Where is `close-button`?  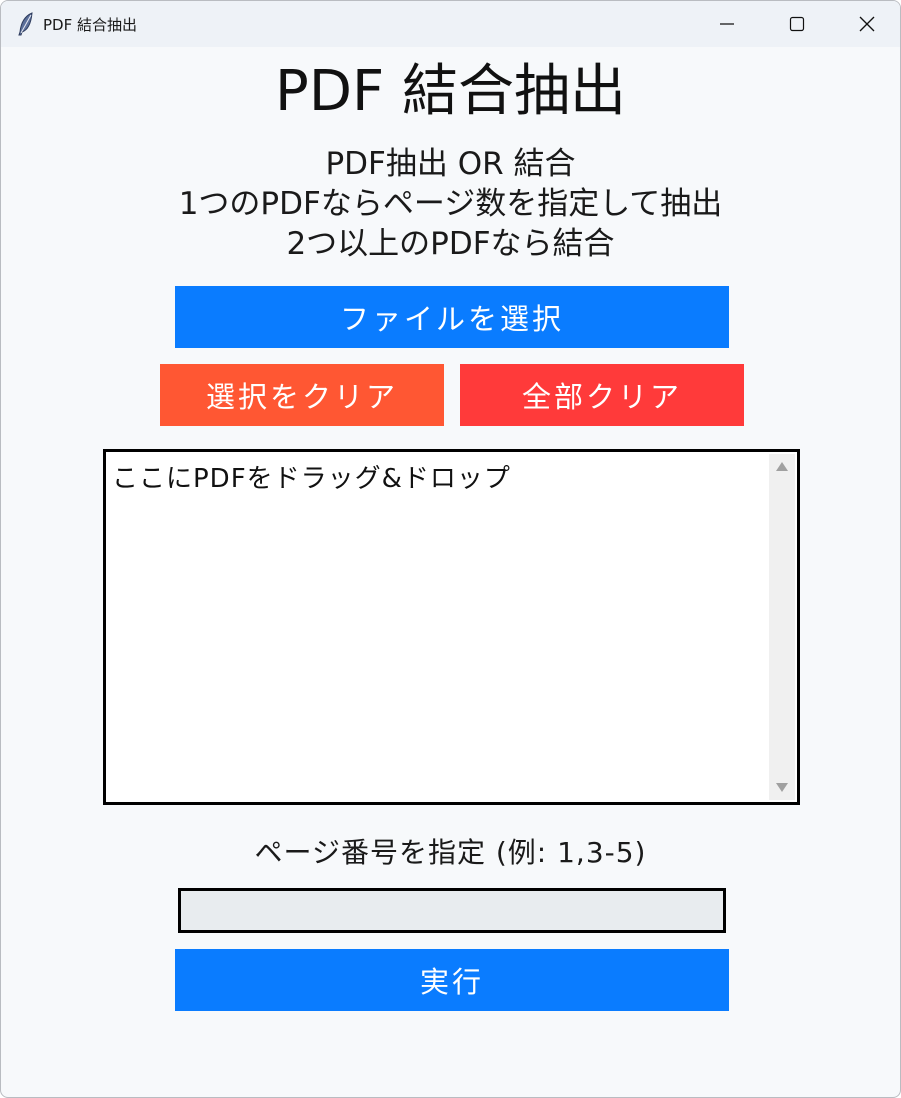 close-button is located at coordinates (866, 24).